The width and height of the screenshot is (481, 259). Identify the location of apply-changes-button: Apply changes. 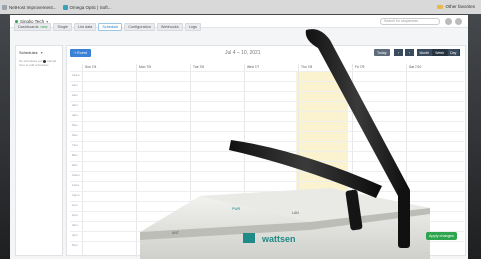
(441, 236).